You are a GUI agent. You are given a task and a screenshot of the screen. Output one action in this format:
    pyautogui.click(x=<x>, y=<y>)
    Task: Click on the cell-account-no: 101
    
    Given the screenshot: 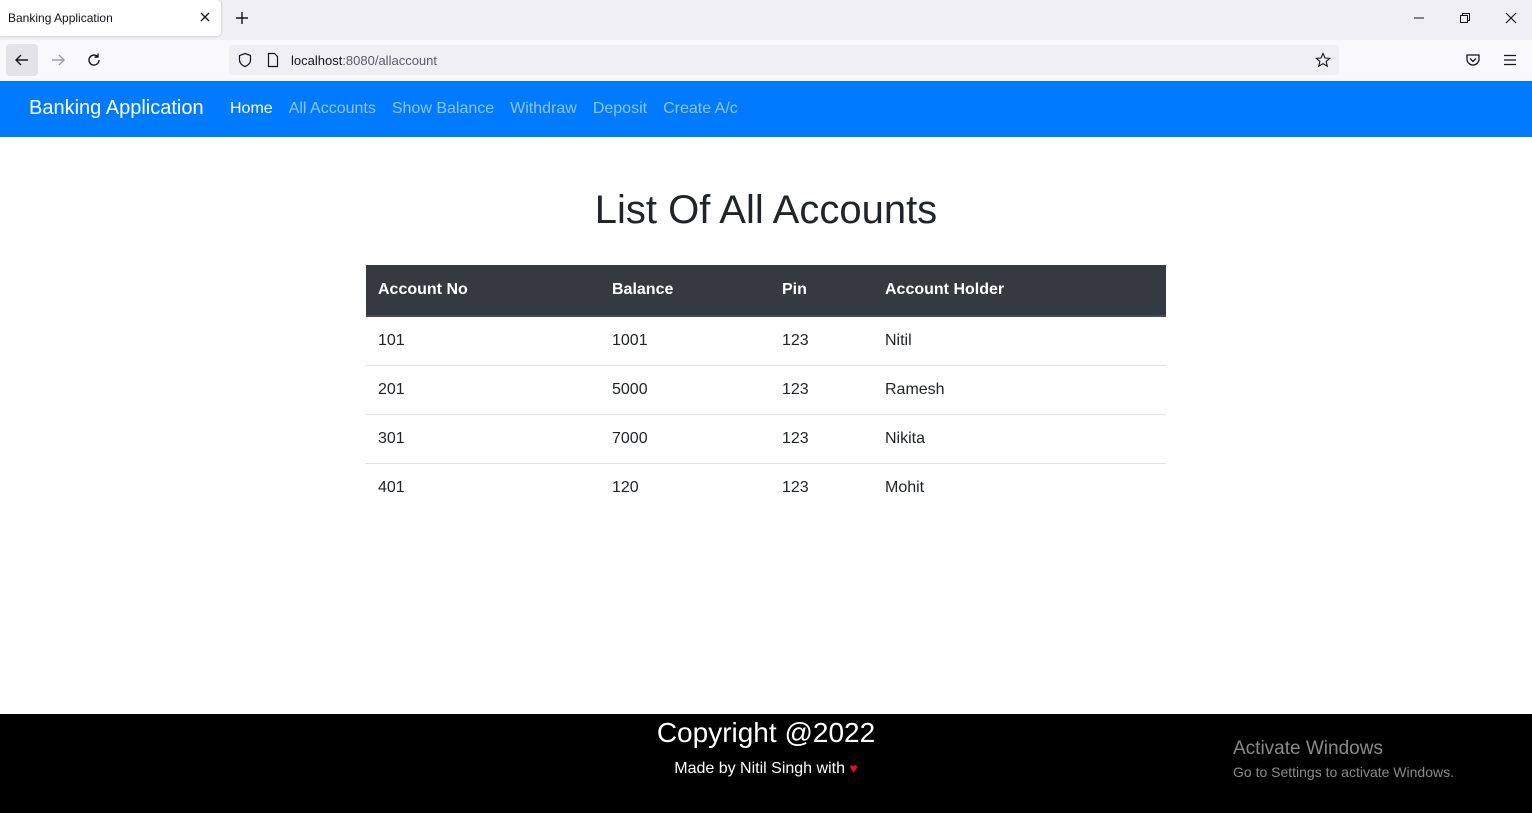 What is the action you would take?
    pyautogui.click(x=391, y=340)
    